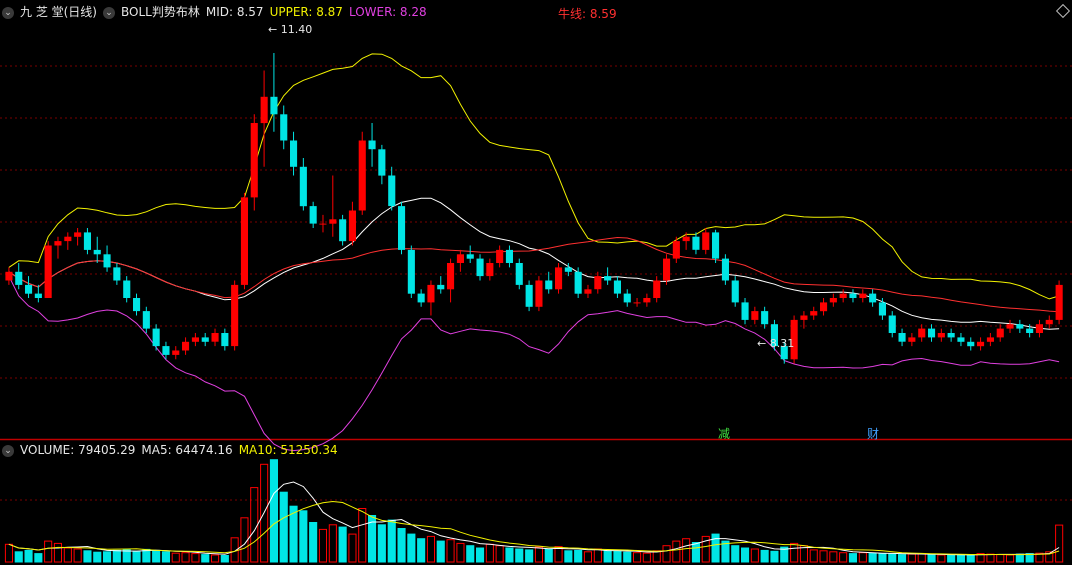  I want to click on finance-marker: 财, so click(873, 433).